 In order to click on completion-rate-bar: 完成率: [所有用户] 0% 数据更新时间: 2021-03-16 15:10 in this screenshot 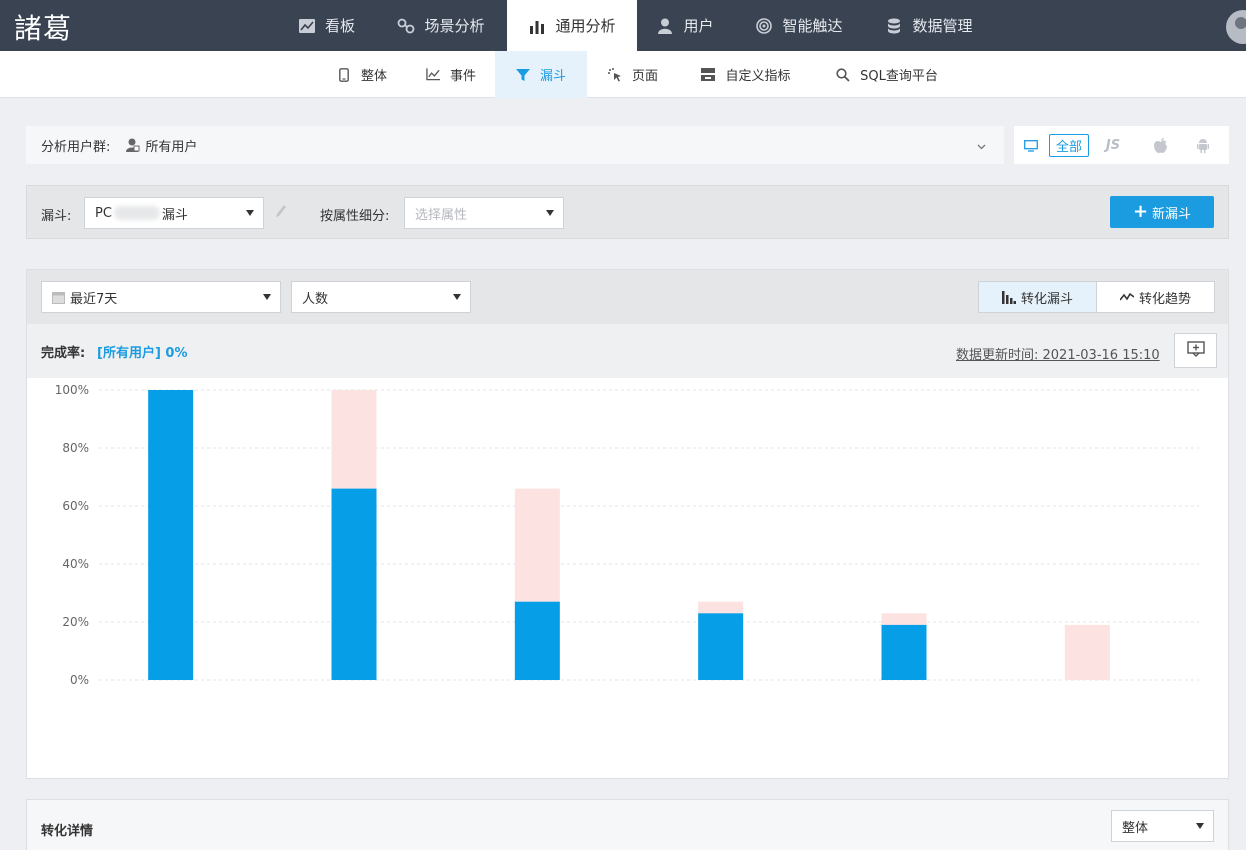, I will do `click(627, 351)`.